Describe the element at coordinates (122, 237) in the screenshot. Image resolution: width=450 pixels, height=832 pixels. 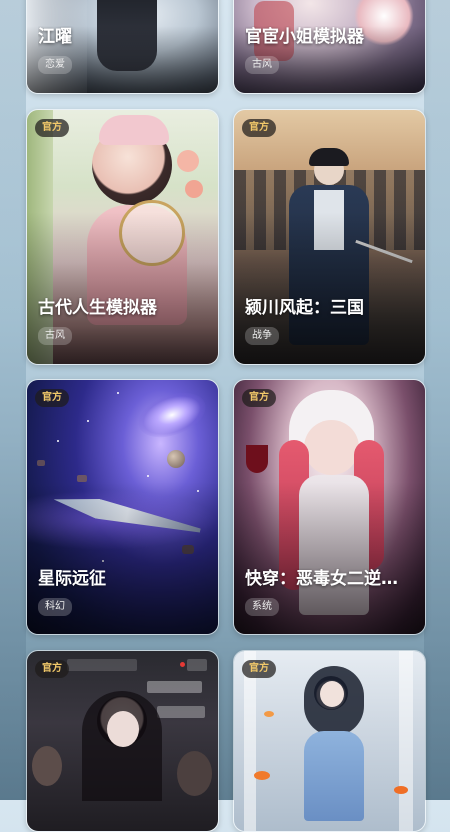
I see `story-card-ancient-life: 官方 古代人生模拟器 古风` at that location.